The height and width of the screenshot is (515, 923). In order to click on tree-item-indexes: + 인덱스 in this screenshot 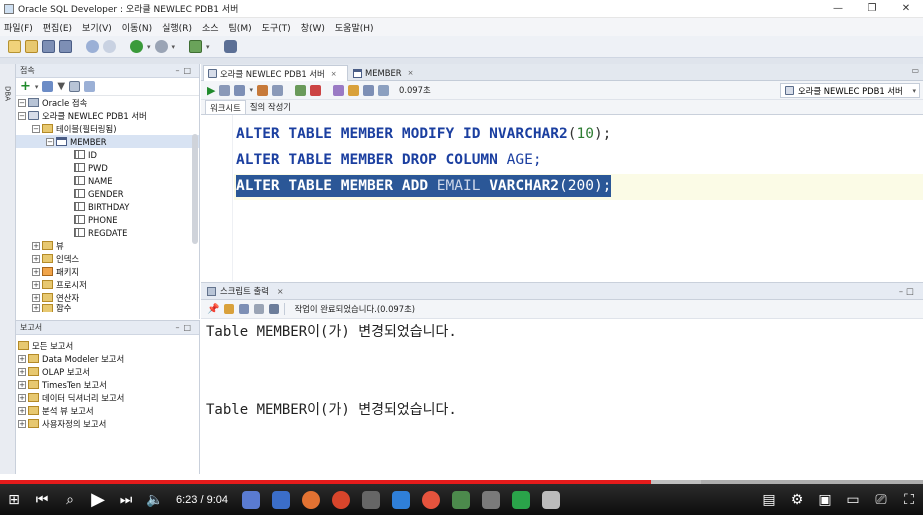, I will do `click(107, 258)`.